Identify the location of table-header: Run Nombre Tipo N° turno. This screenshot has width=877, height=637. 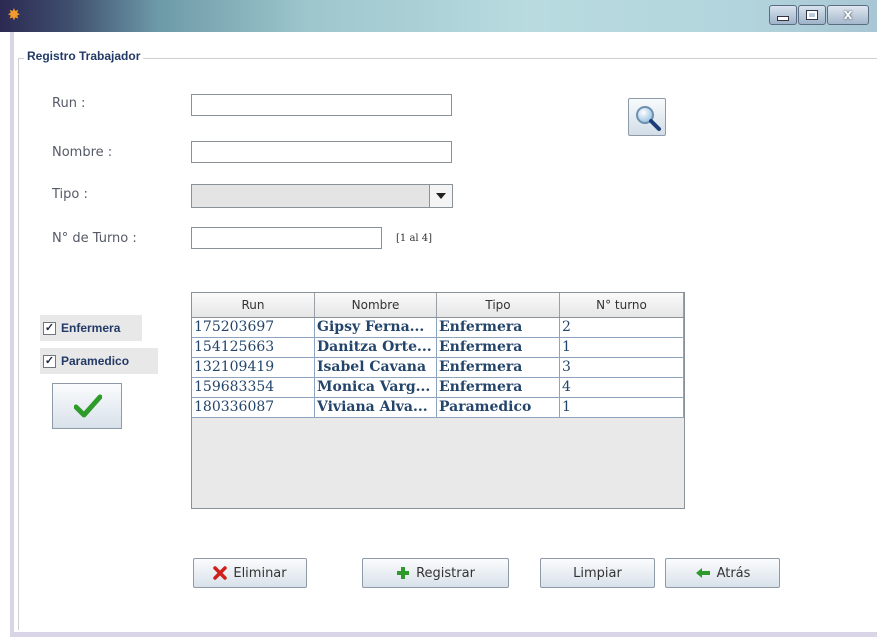
(438, 305).